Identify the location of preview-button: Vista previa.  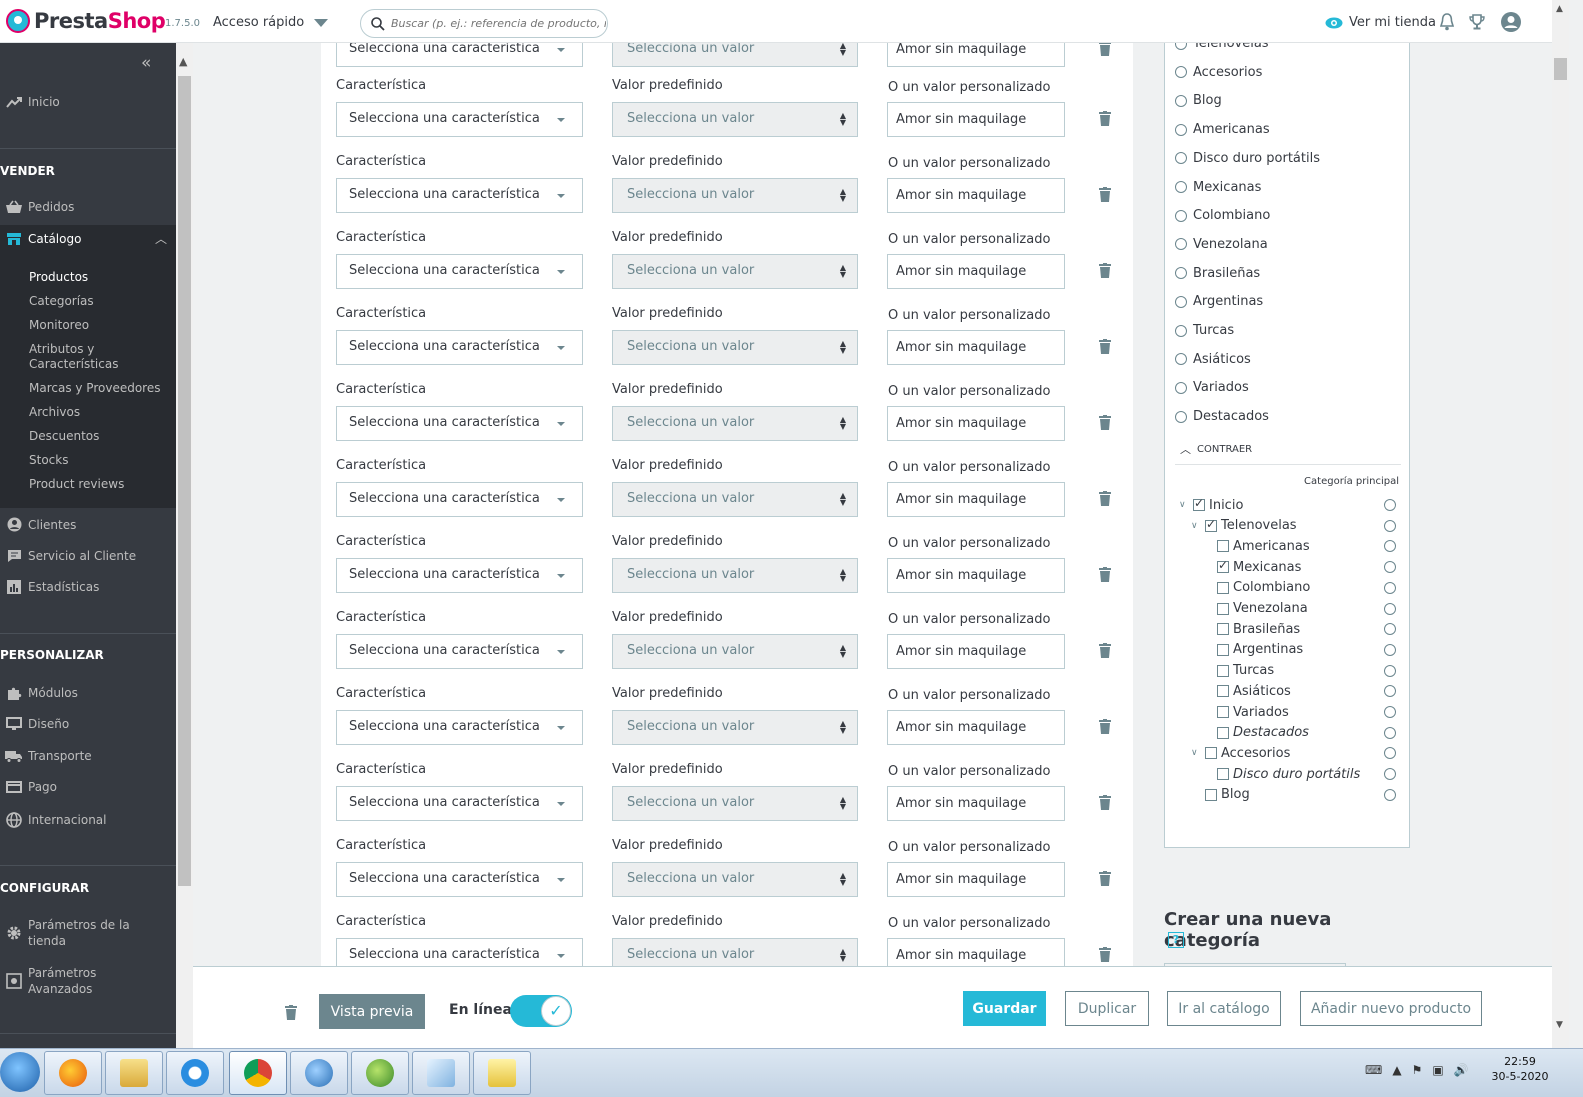
(372, 1011).